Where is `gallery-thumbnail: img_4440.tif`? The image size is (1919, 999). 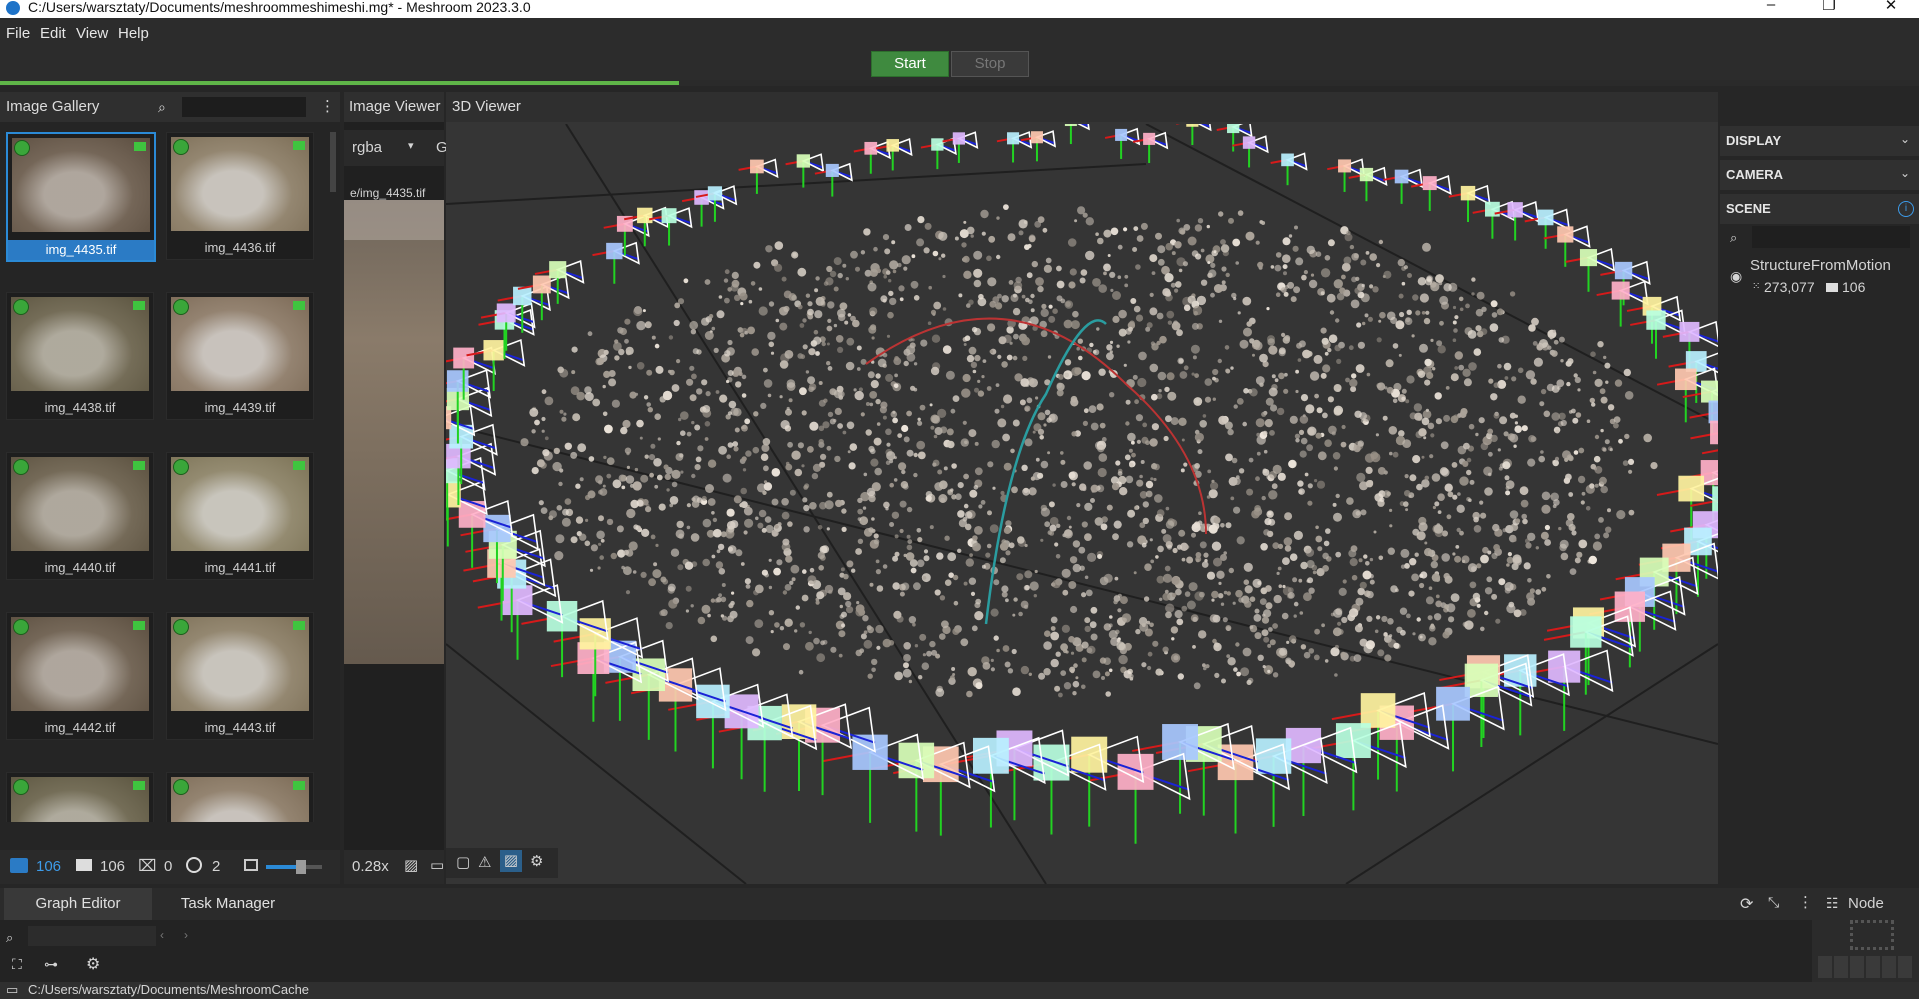 gallery-thumbnail: img_4440.tif is located at coordinates (80, 516).